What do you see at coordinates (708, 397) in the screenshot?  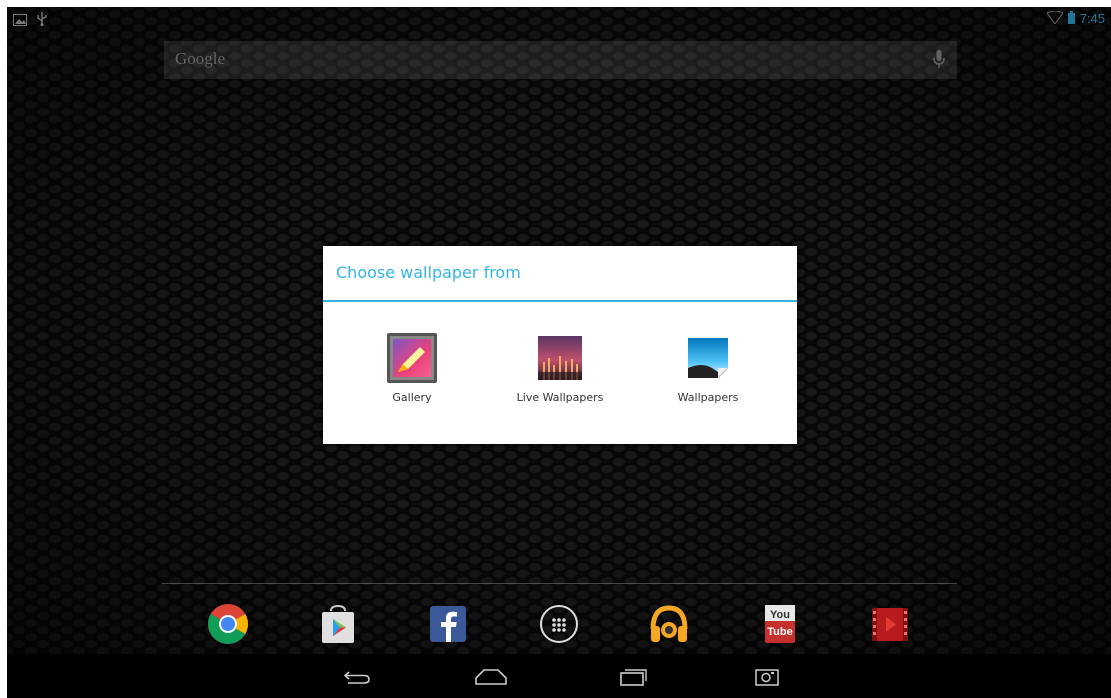 I see `wallpapers-label: Wallpapers` at bounding box center [708, 397].